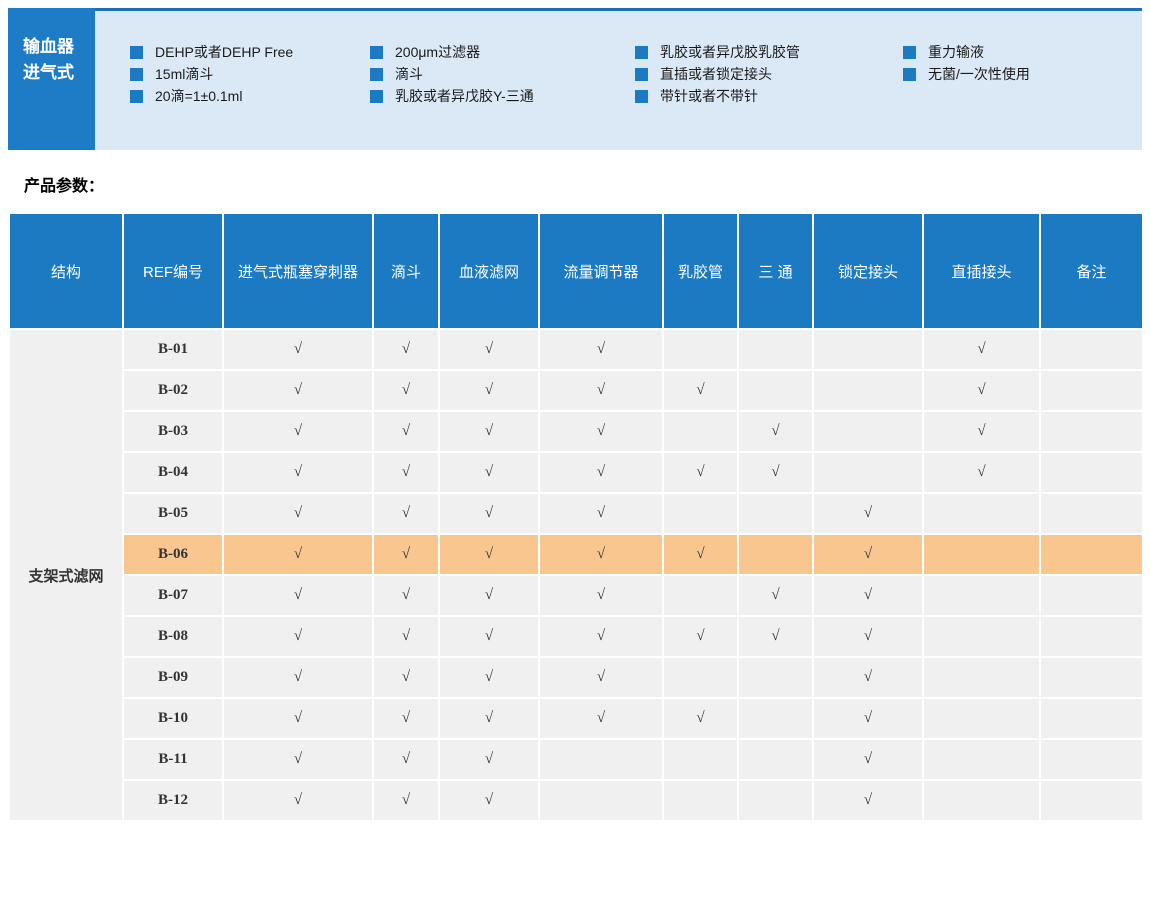 The image size is (1150, 900). Describe the element at coordinates (716, 74) in the screenshot. I see `feature-item-label: 直插或者锁定接头` at that location.